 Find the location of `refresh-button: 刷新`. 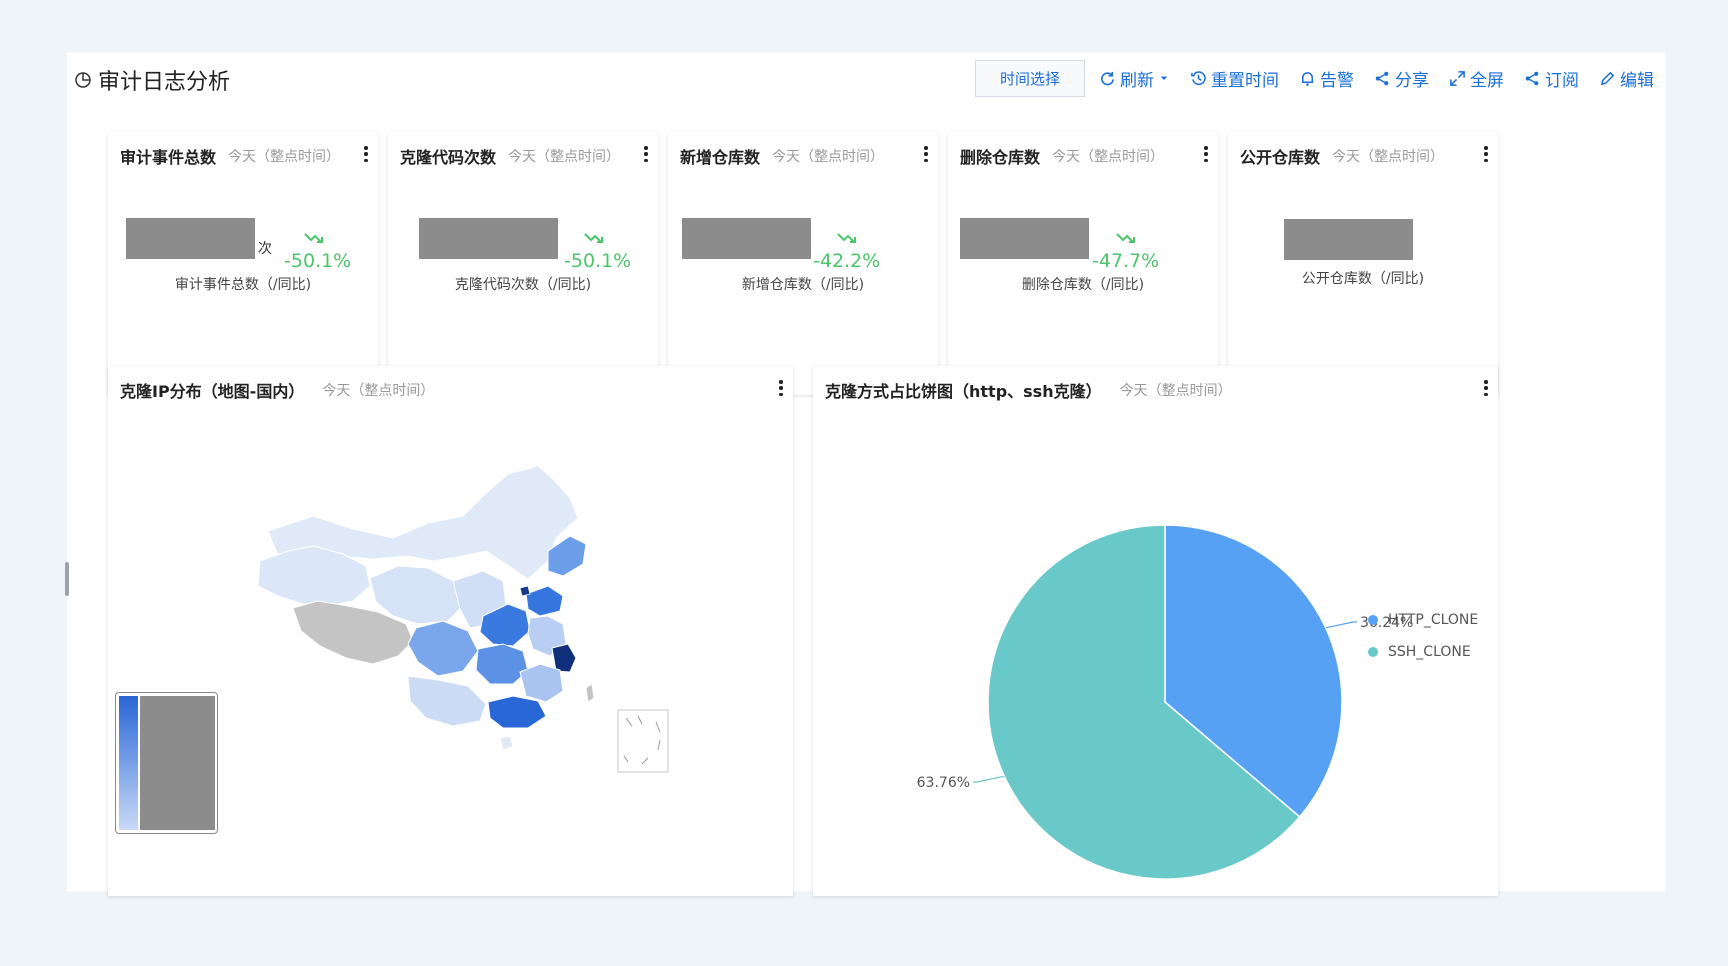

refresh-button: 刷新 is located at coordinates (1134, 78).